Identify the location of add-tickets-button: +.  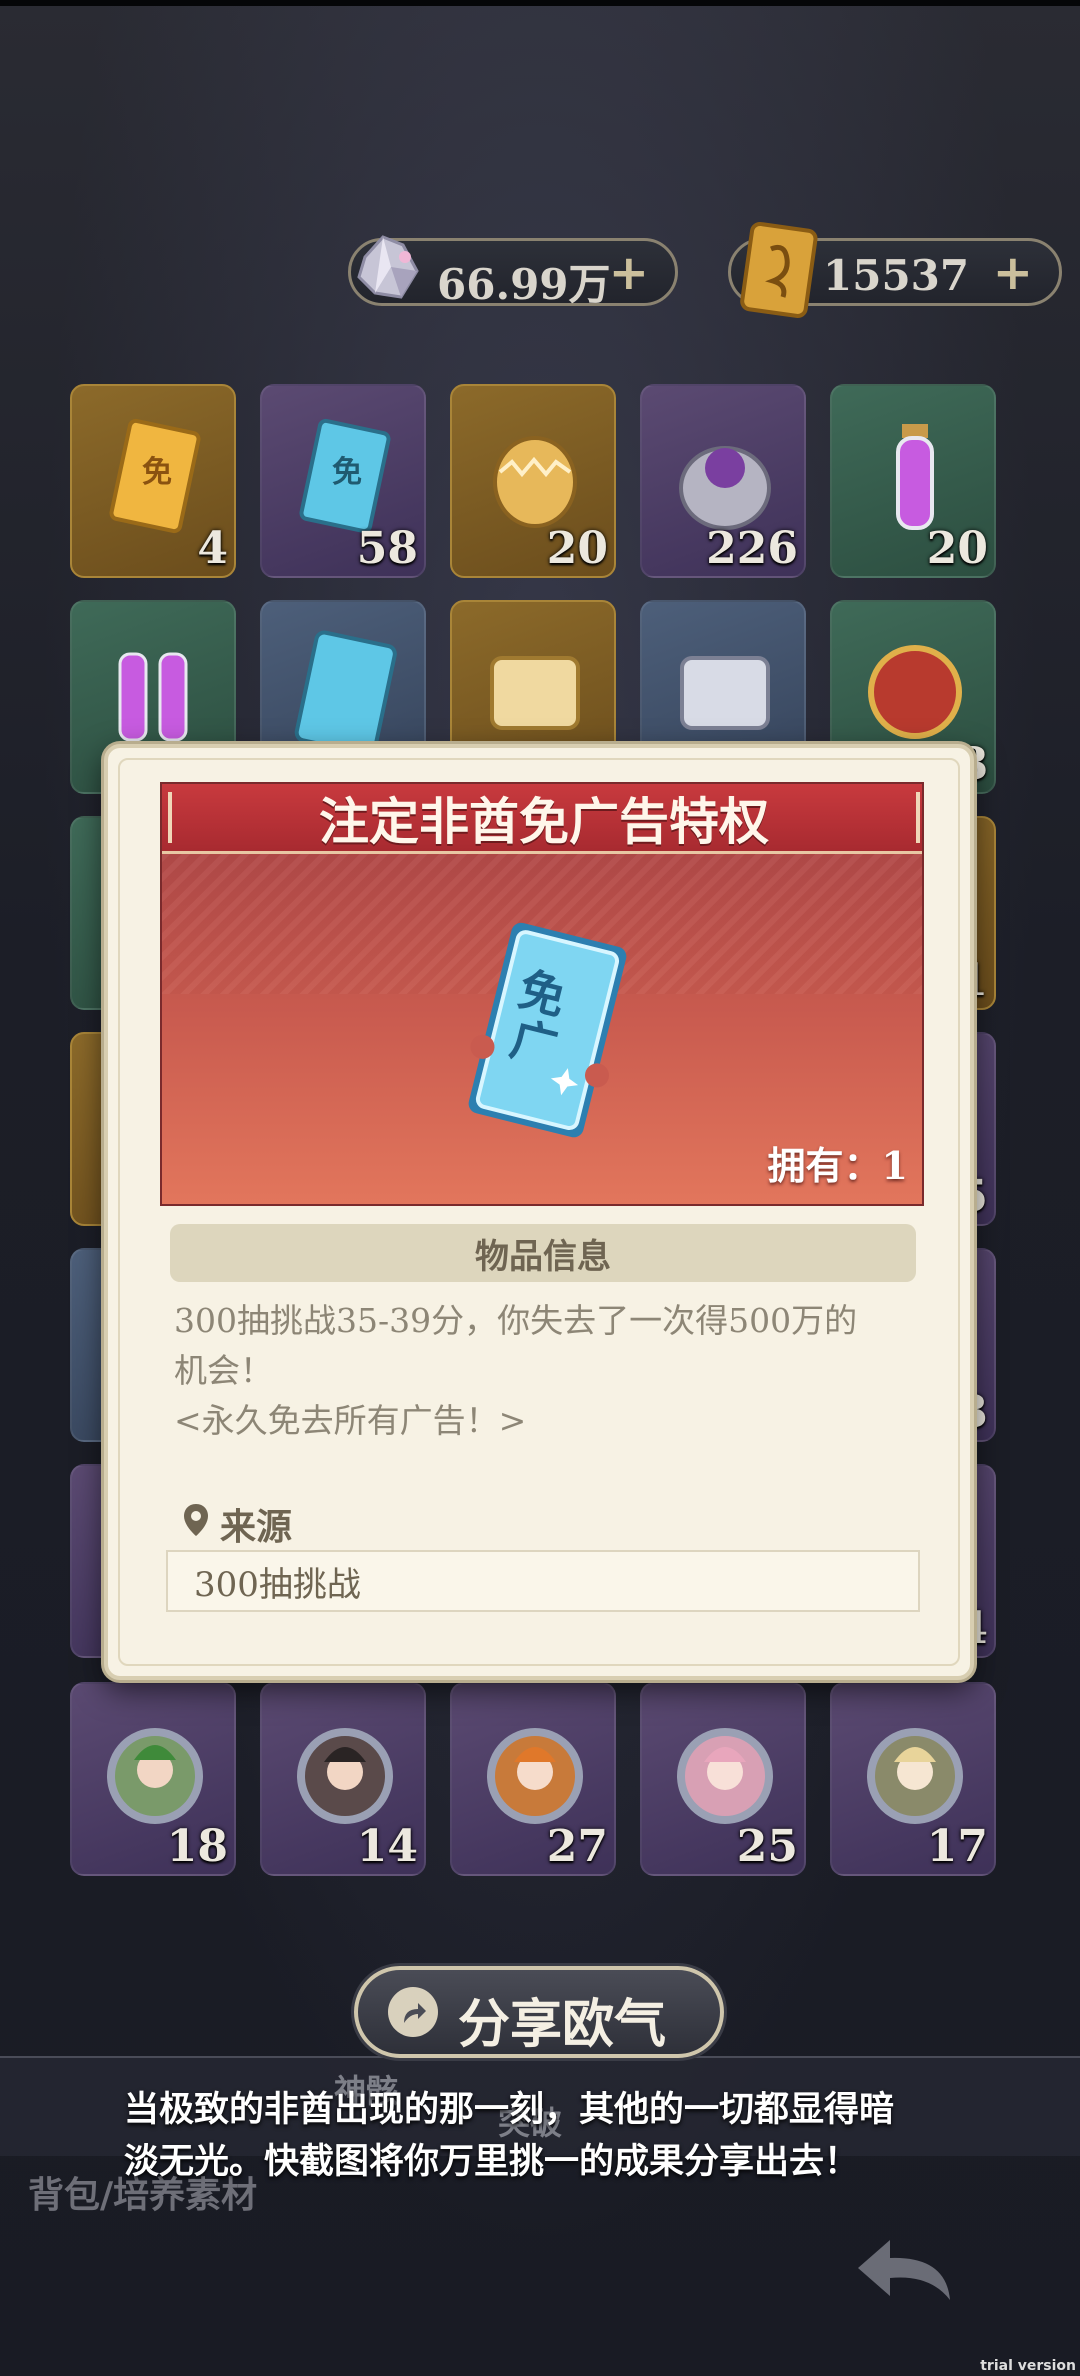
(1013, 273).